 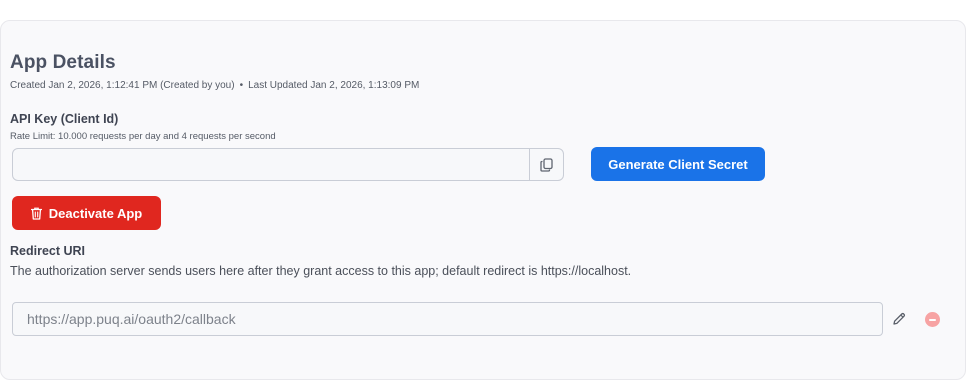 What do you see at coordinates (272, 164) in the screenshot?
I see `api-key-input` at bounding box center [272, 164].